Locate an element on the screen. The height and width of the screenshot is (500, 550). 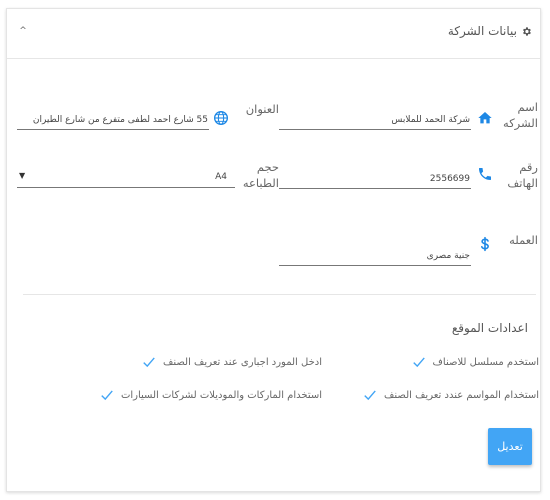
print-size-value: A4 is located at coordinates (221, 177).